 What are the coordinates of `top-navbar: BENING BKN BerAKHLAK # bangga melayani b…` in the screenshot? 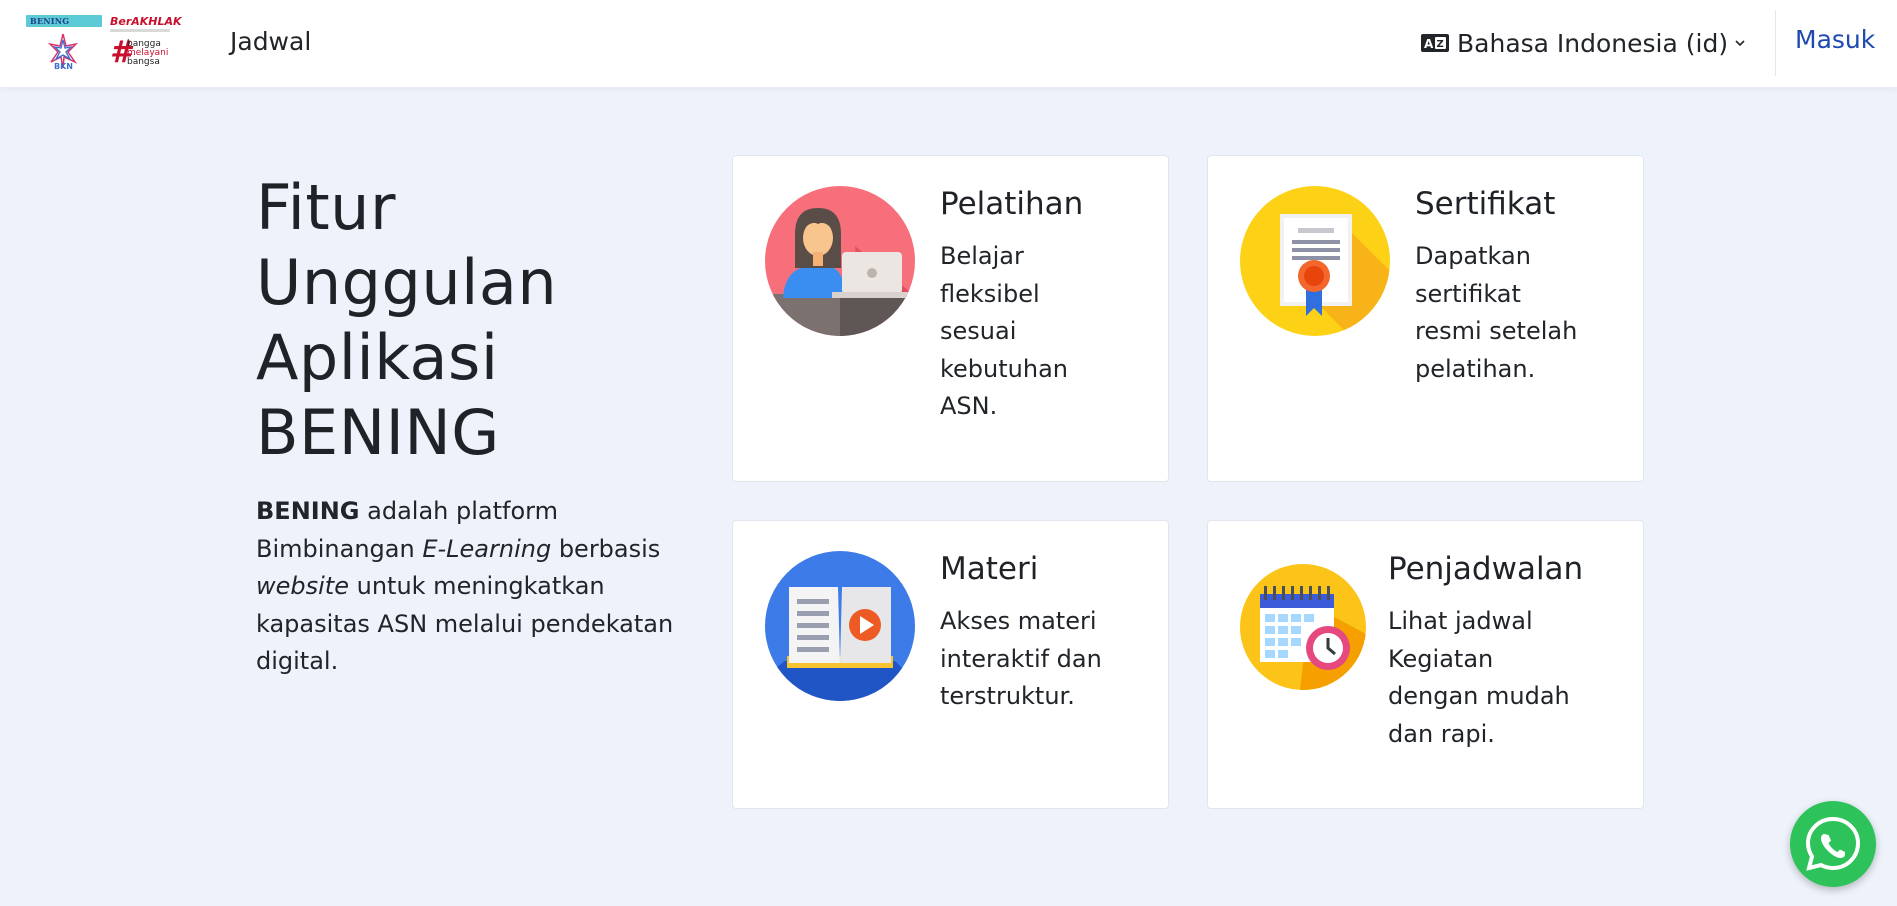 It's located at (948, 43).